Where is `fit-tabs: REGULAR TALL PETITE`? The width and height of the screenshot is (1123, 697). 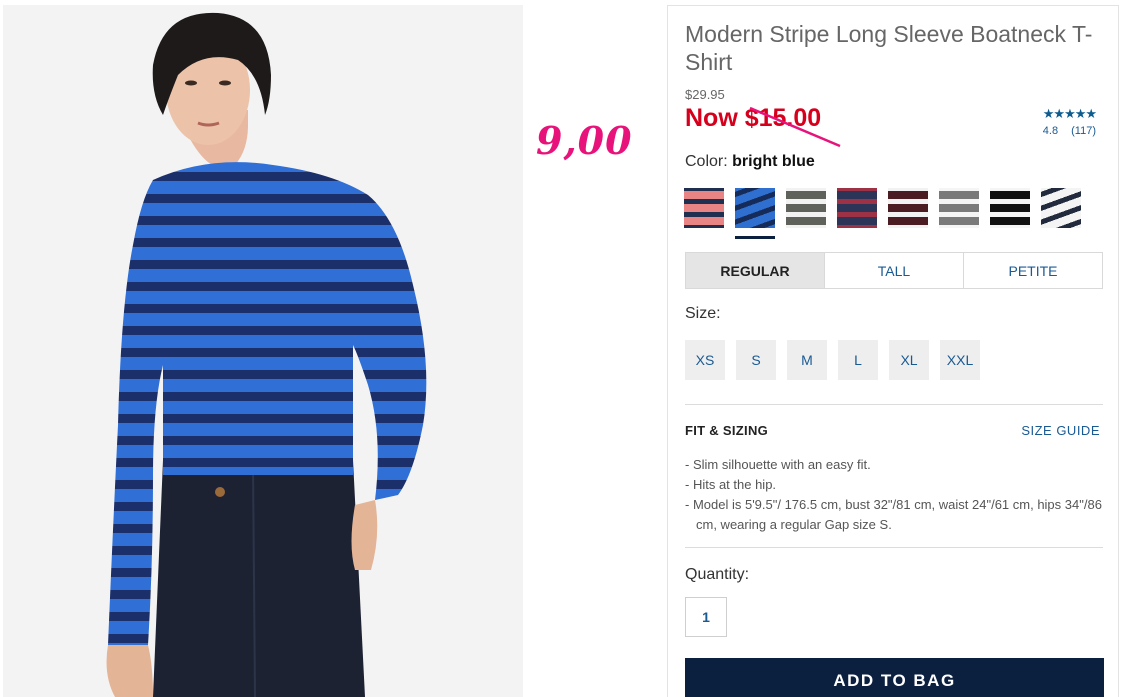
fit-tabs: REGULAR TALL PETITE is located at coordinates (894, 270).